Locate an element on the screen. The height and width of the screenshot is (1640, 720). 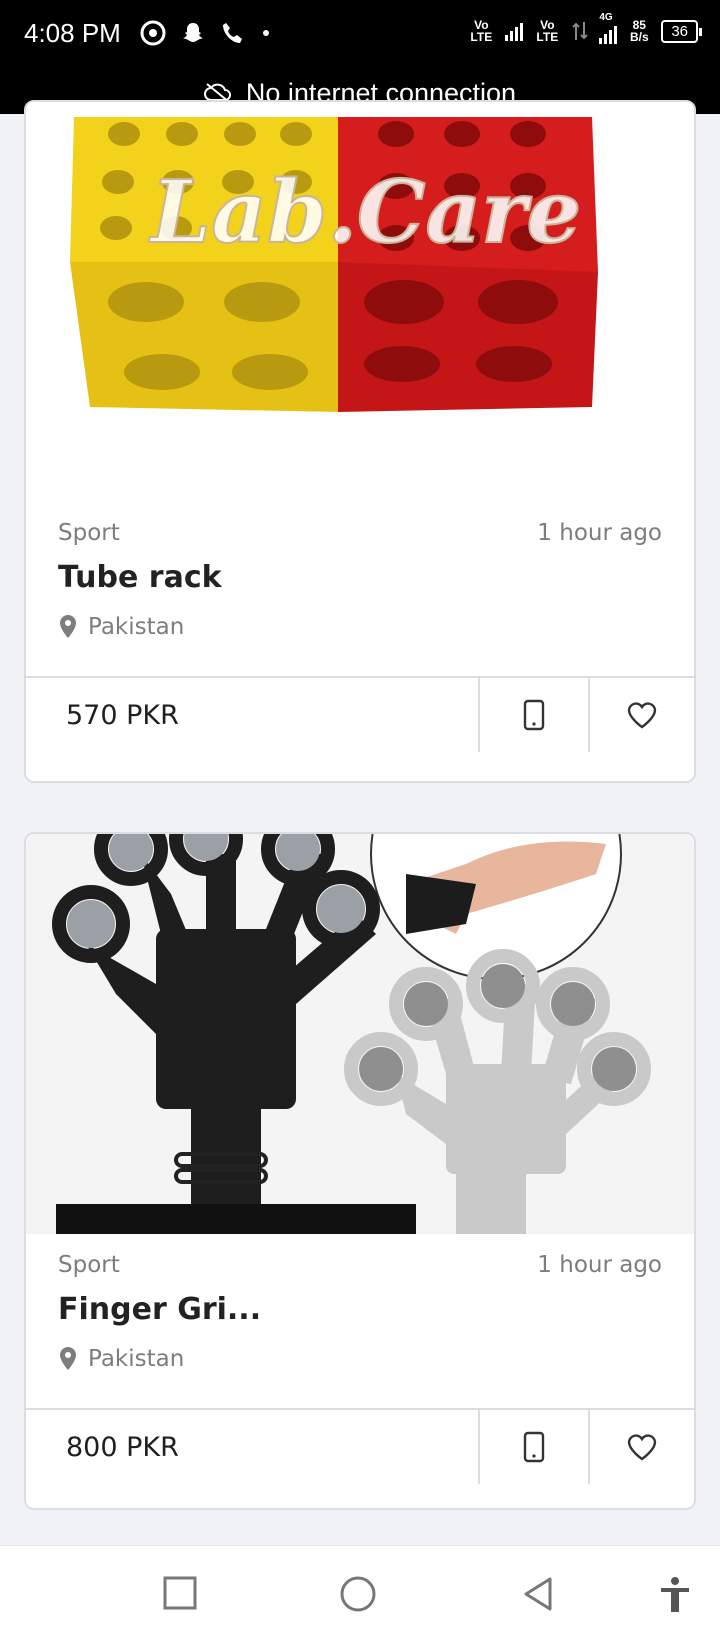
net-speed-unit: B/s is located at coordinates (639, 37).